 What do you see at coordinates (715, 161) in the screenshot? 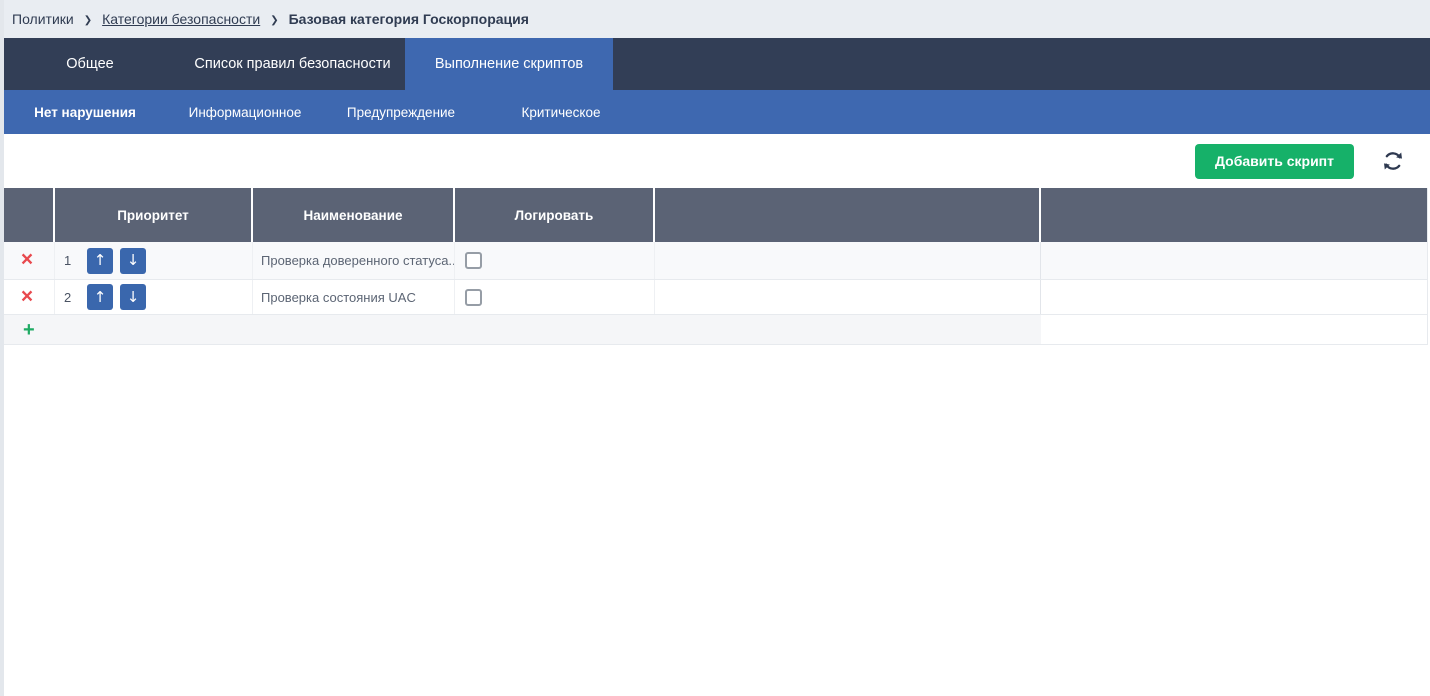
I see `toolbar: Добавить скрипт` at bounding box center [715, 161].